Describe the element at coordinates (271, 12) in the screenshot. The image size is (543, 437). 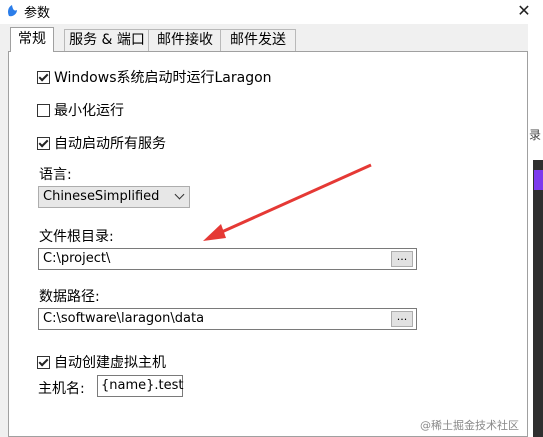
I see `title-bar: 参数 ✕` at that location.